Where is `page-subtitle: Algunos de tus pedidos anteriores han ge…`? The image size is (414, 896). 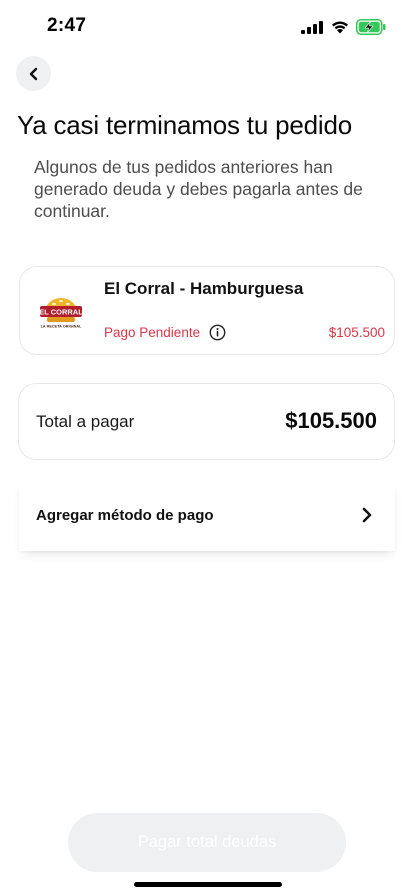
page-subtitle: Algunos de tus pedidos anteriores han ge… is located at coordinates (198, 189).